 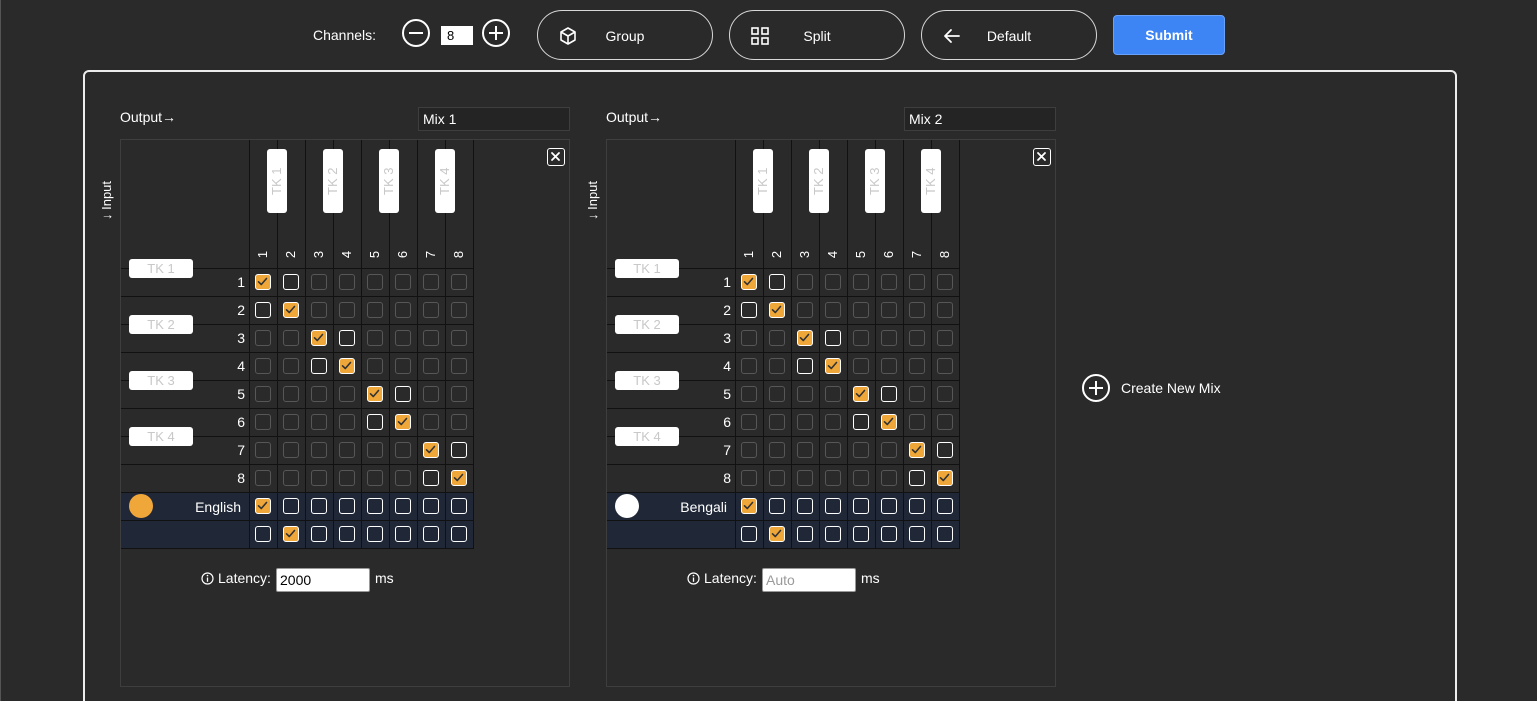 What do you see at coordinates (1169, 35) in the screenshot?
I see `submit-button: Submit` at bounding box center [1169, 35].